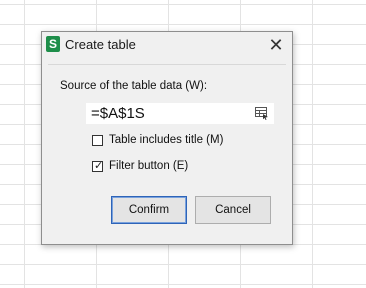  I want to click on include-title-label: Table includes title (M), so click(166, 140).